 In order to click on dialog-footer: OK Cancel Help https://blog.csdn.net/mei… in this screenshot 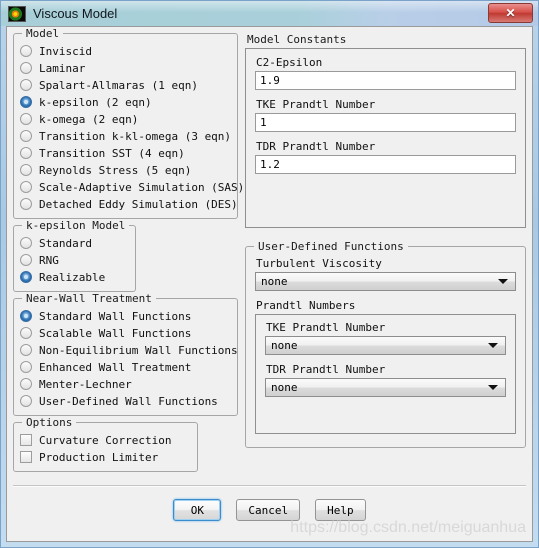, I will do `click(269, 513)`.